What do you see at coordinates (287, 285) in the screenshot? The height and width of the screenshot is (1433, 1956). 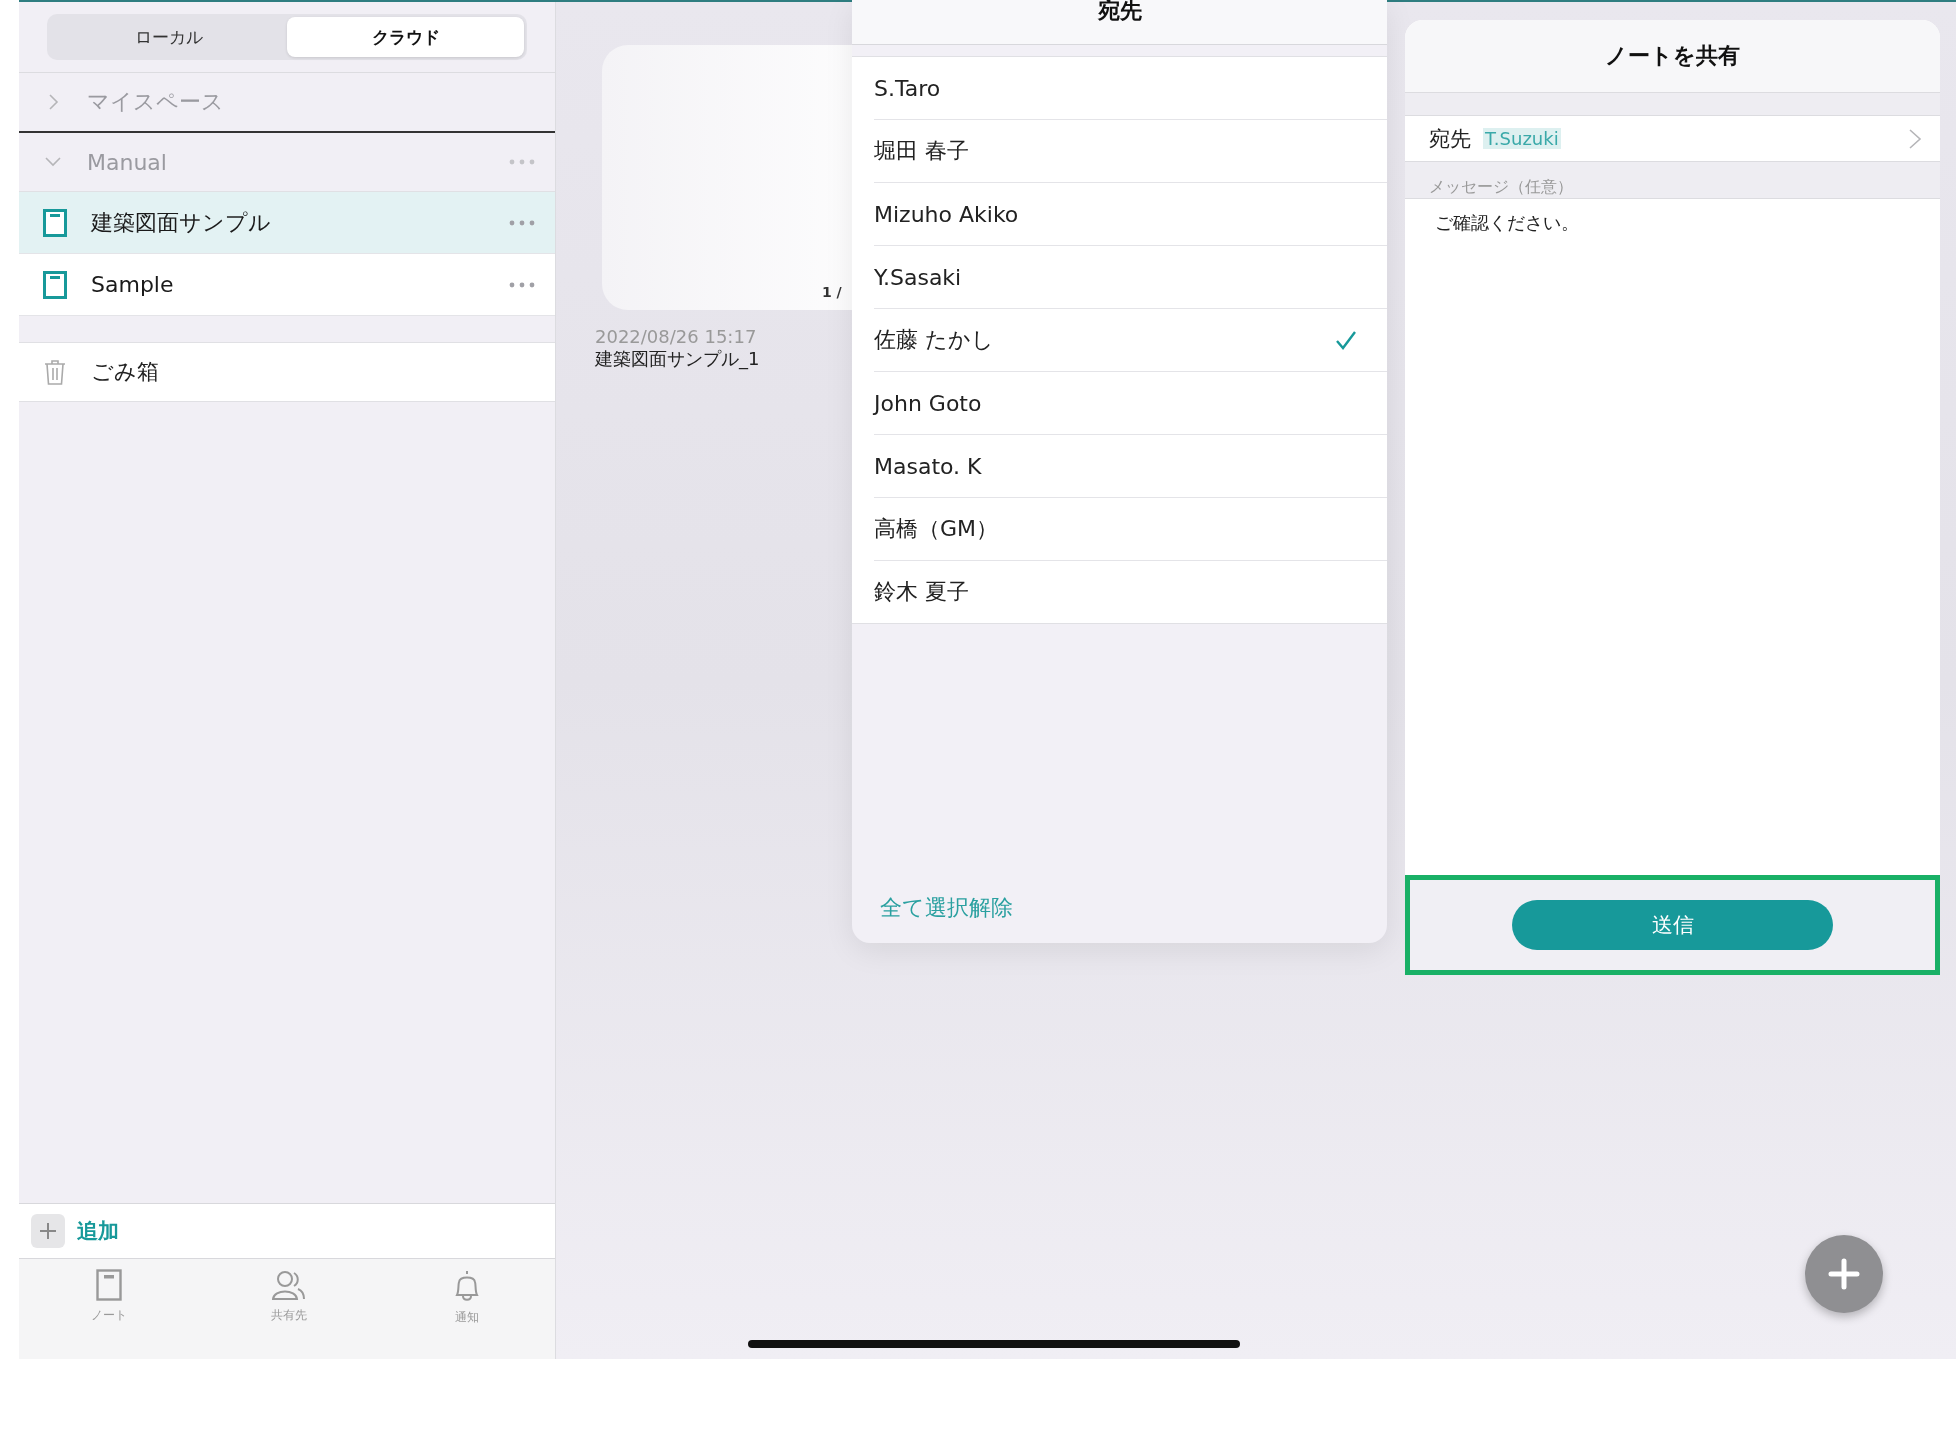 I see `note-row: Sample` at bounding box center [287, 285].